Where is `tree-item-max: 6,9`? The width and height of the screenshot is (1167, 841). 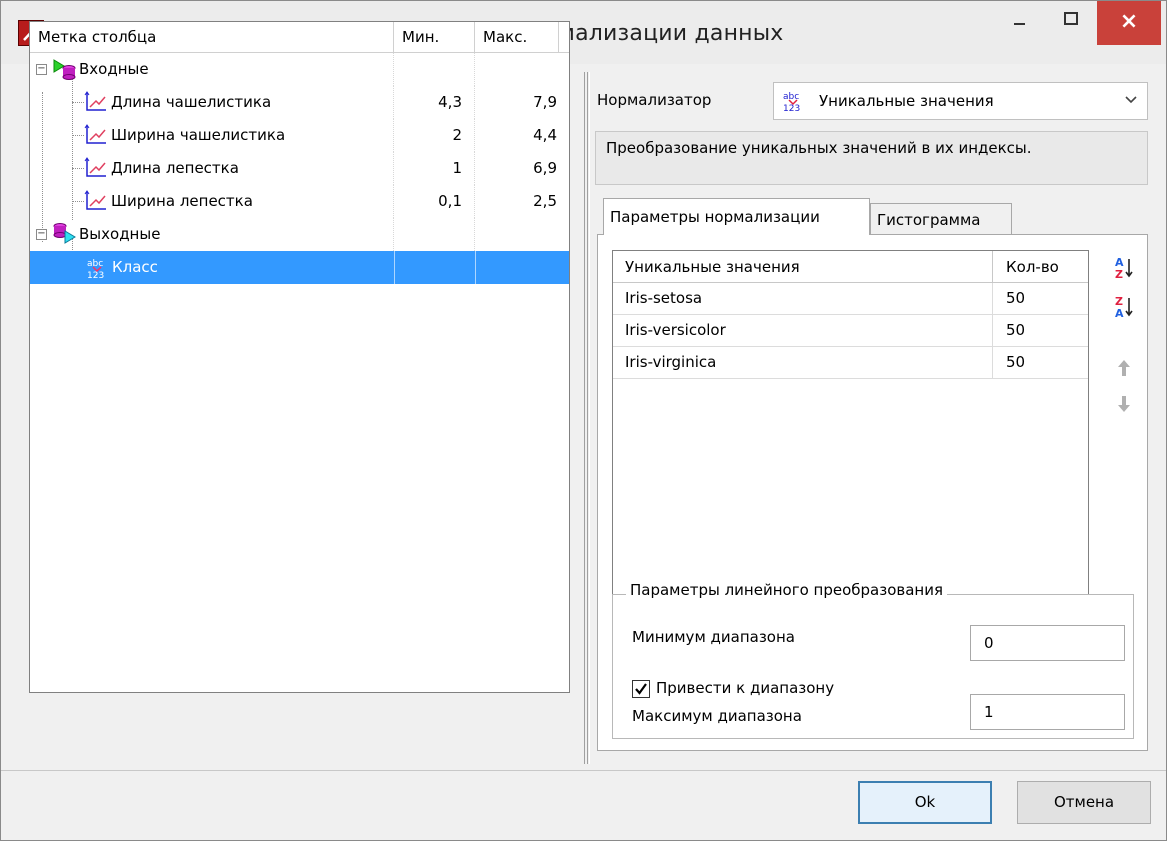
tree-item-max: 6,9 is located at coordinates (545, 168).